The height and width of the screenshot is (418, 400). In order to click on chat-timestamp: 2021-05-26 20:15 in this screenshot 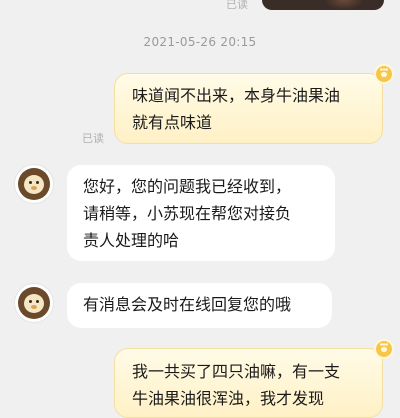, I will do `click(200, 42)`.